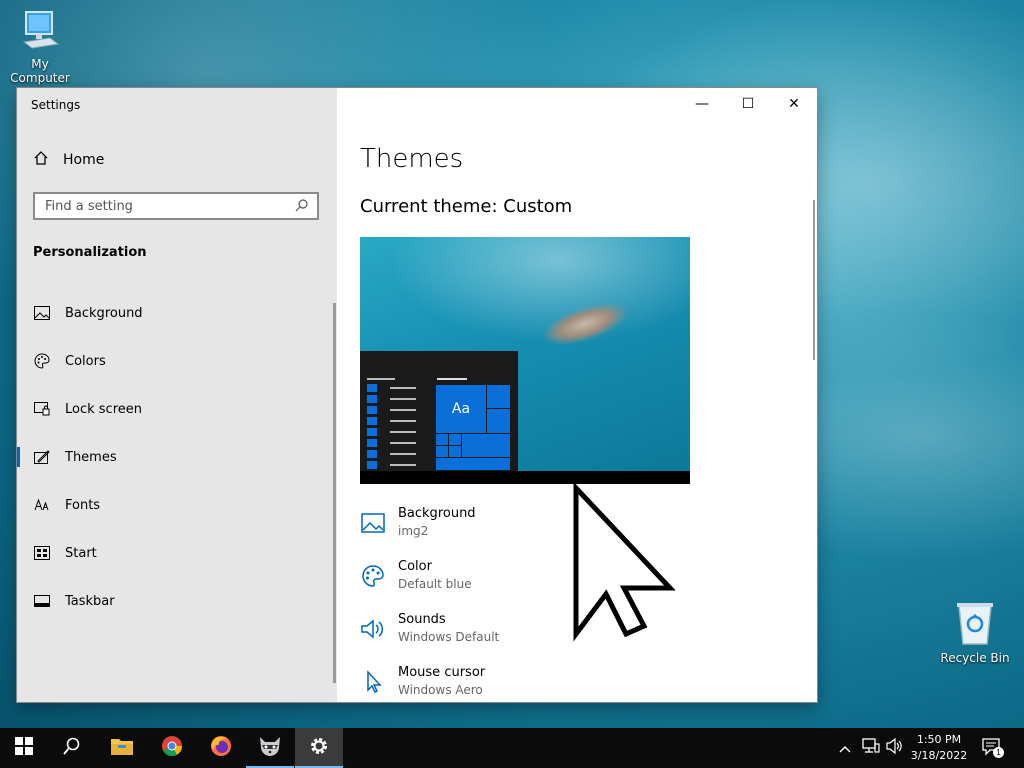 This screenshot has width=1024, height=768. I want to click on sidebar-item-taskbar: Taskbar, so click(177, 601).